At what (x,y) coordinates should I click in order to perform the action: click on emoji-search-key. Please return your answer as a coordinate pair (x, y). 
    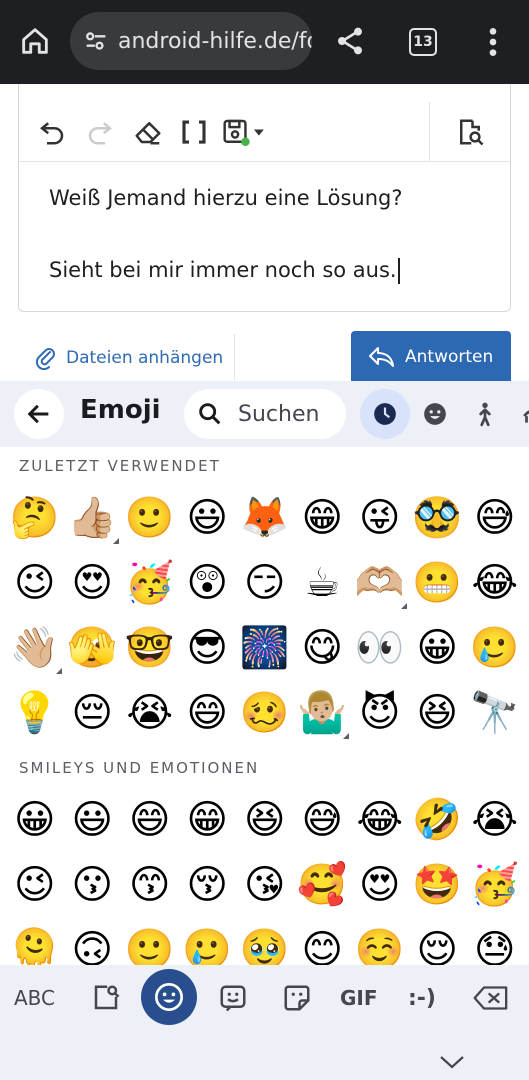
    Looking at the image, I should click on (106, 998).